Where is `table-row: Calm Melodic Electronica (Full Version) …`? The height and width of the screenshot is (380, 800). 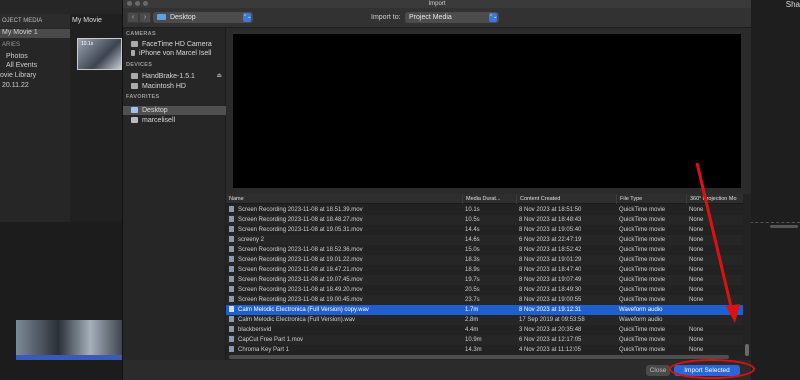 table-row: Calm Melodic Electronica (Full Version) … is located at coordinates (484, 310).